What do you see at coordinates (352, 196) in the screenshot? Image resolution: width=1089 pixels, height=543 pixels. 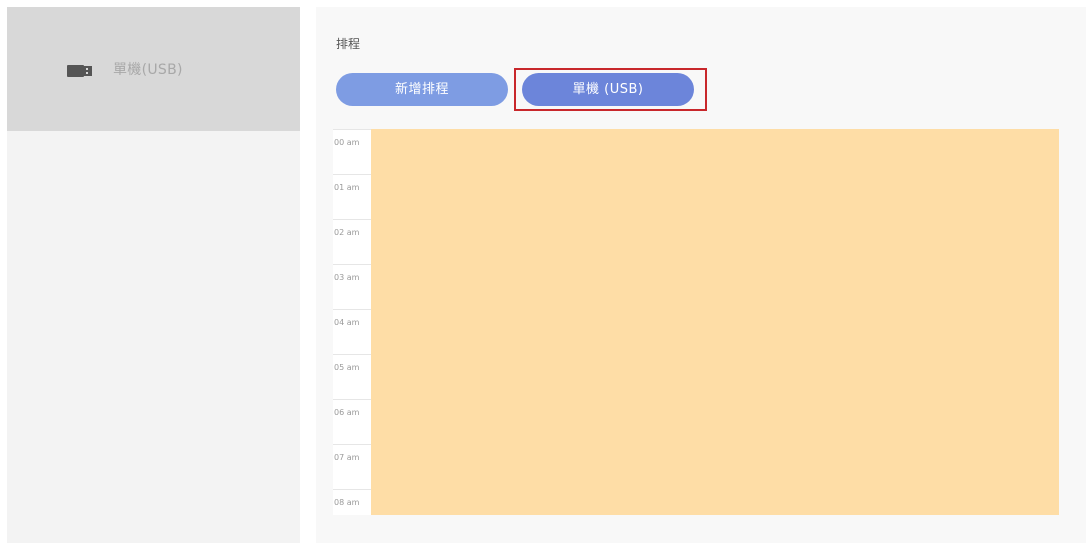 I see `time-slot: 01 am` at bounding box center [352, 196].